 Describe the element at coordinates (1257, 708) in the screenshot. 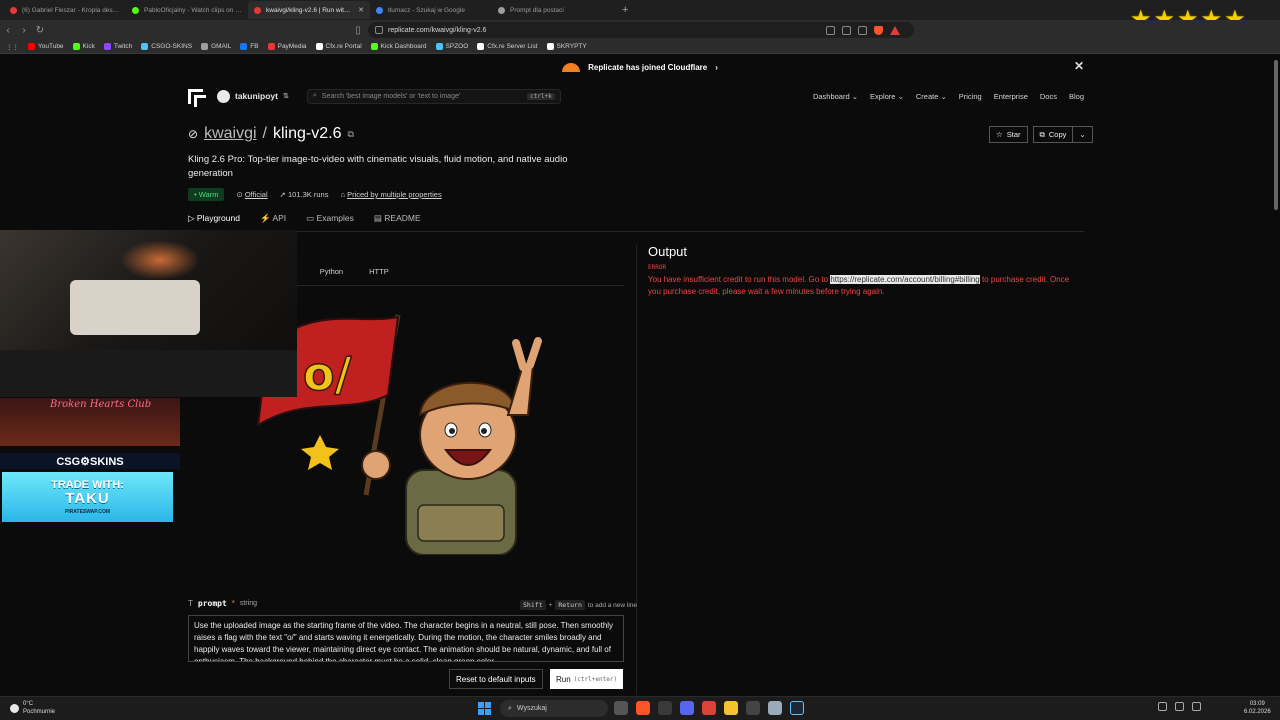

I see `taskbar-clock: 03:09 6.02.2026` at that location.